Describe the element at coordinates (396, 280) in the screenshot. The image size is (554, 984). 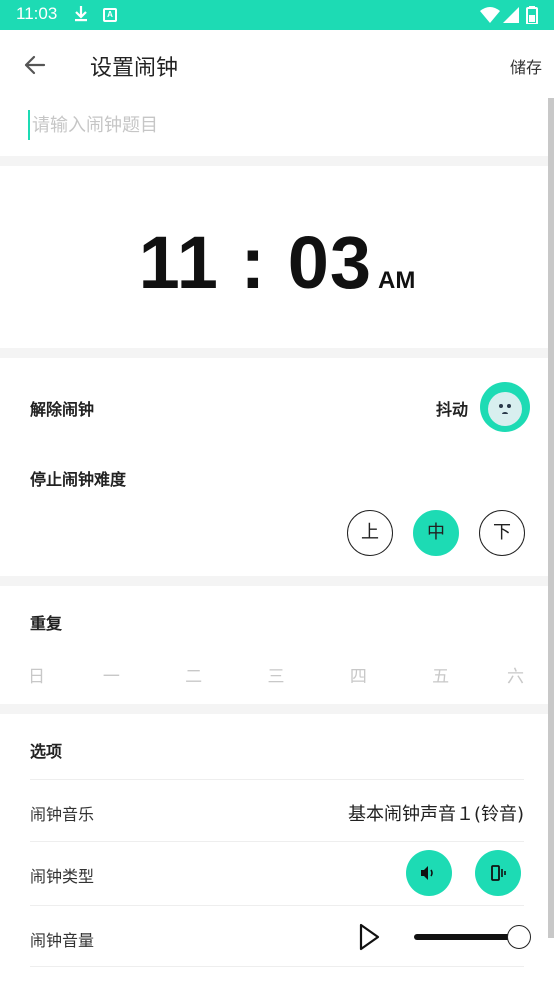
I see `am-pm-value: AM` at that location.